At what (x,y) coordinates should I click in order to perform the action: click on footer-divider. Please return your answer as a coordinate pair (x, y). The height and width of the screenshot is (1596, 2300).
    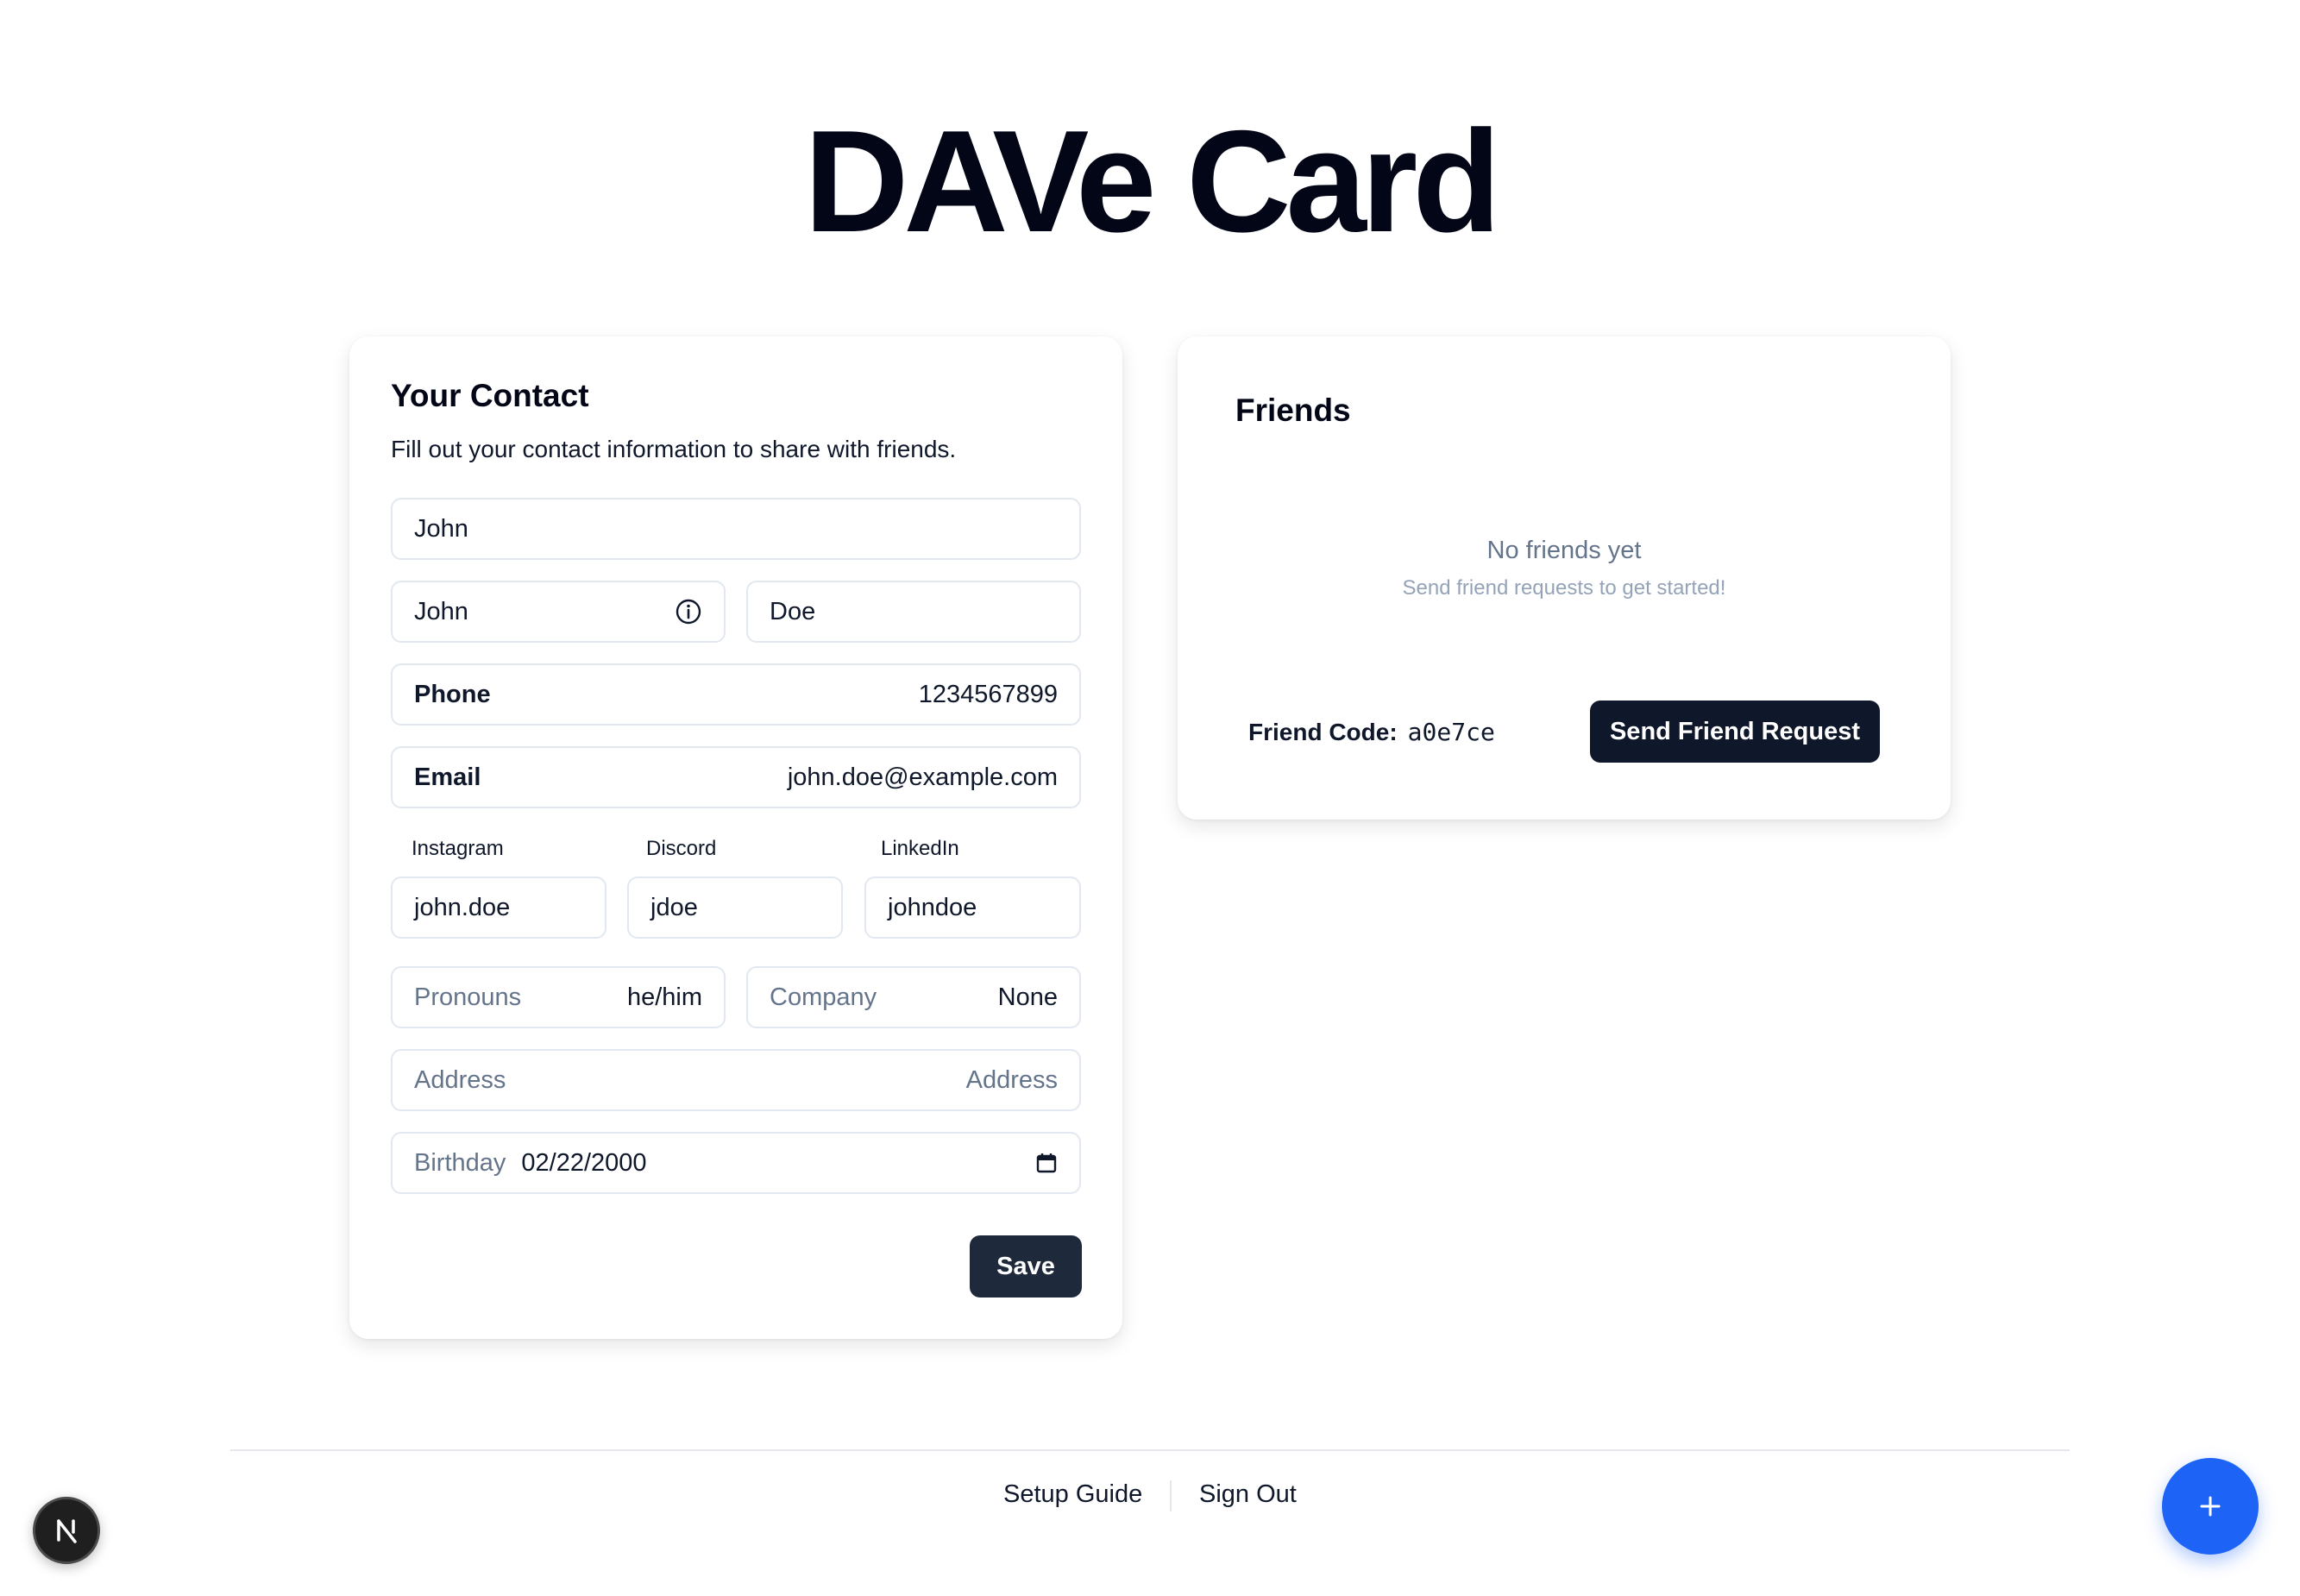
    Looking at the image, I should click on (1150, 1450).